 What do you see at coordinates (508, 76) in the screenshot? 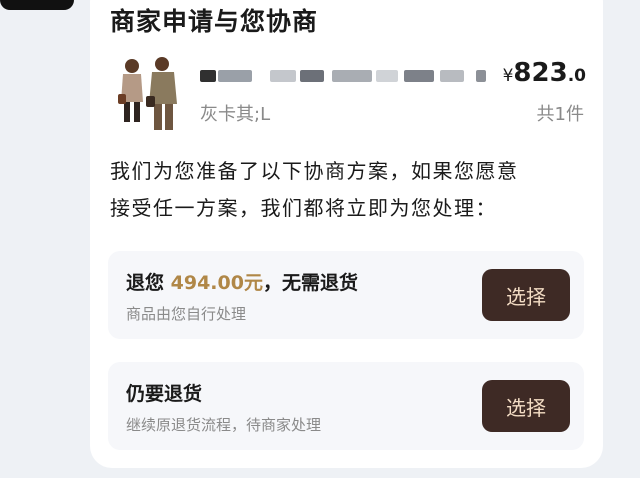
I see `currency-symbol: ¥` at bounding box center [508, 76].